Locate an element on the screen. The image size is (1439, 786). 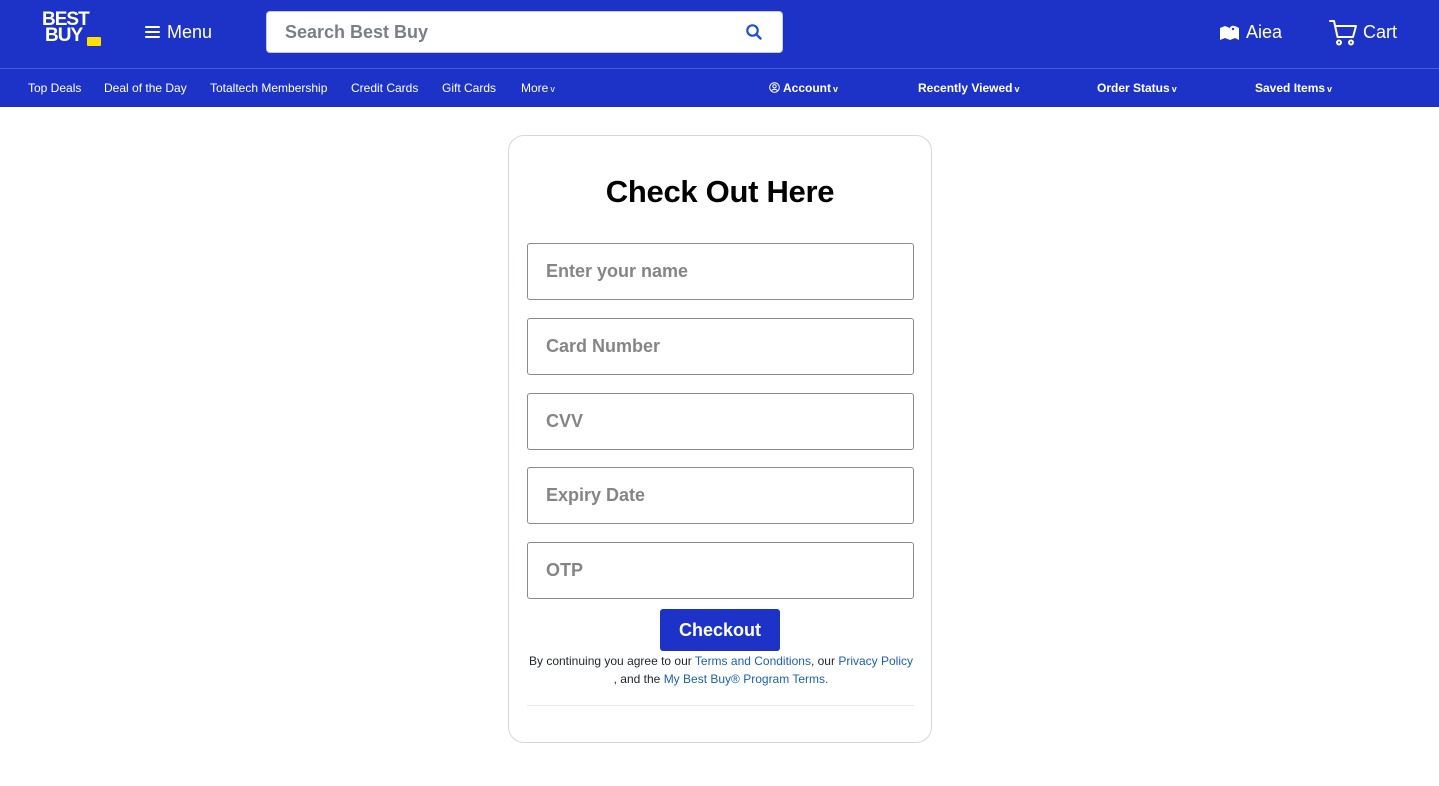
privacy-policy-link: Privacy Policy is located at coordinates (875, 661).